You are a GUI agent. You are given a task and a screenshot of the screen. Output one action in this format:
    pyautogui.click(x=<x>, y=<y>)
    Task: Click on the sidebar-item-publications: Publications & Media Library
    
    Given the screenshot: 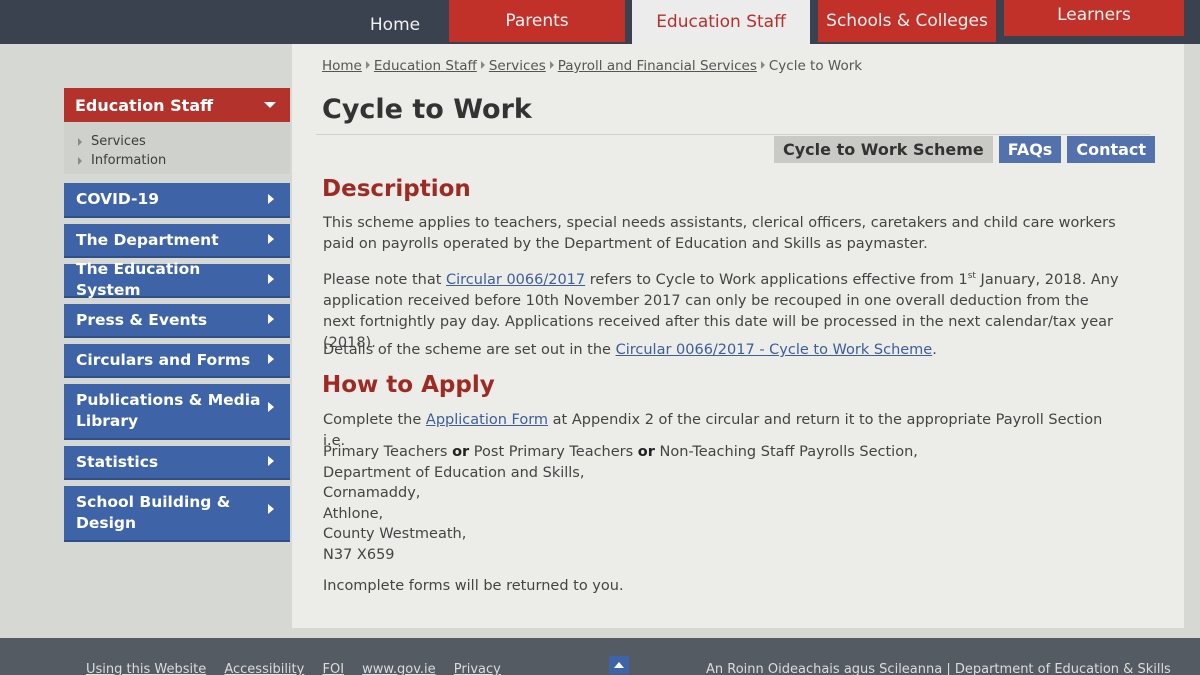 What is the action you would take?
    pyautogui.click(x=177, y=412)
    